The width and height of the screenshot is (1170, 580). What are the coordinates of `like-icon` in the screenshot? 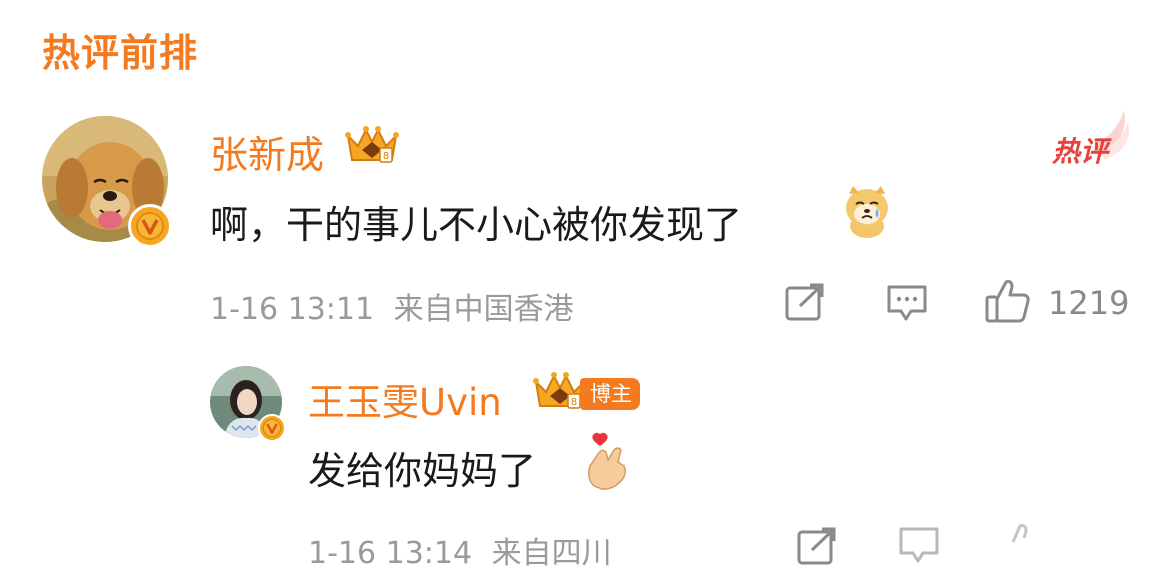 It's located at (1008, 303).